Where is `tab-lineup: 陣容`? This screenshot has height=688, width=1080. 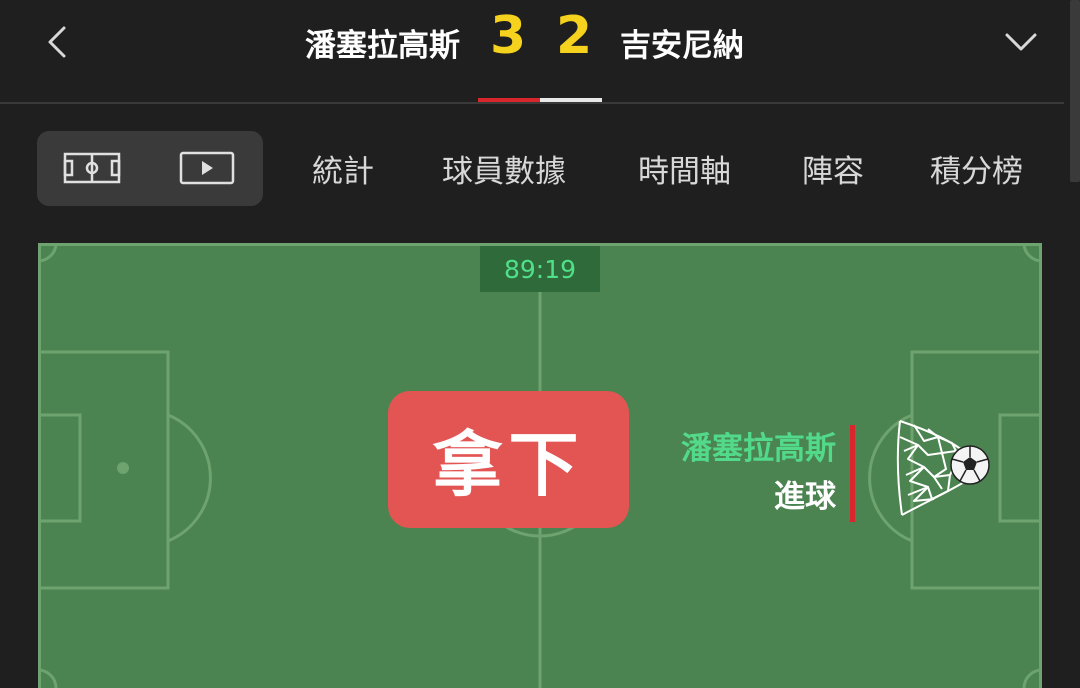
tab-lineup: 陣容 is located at coordinates (833, 168).